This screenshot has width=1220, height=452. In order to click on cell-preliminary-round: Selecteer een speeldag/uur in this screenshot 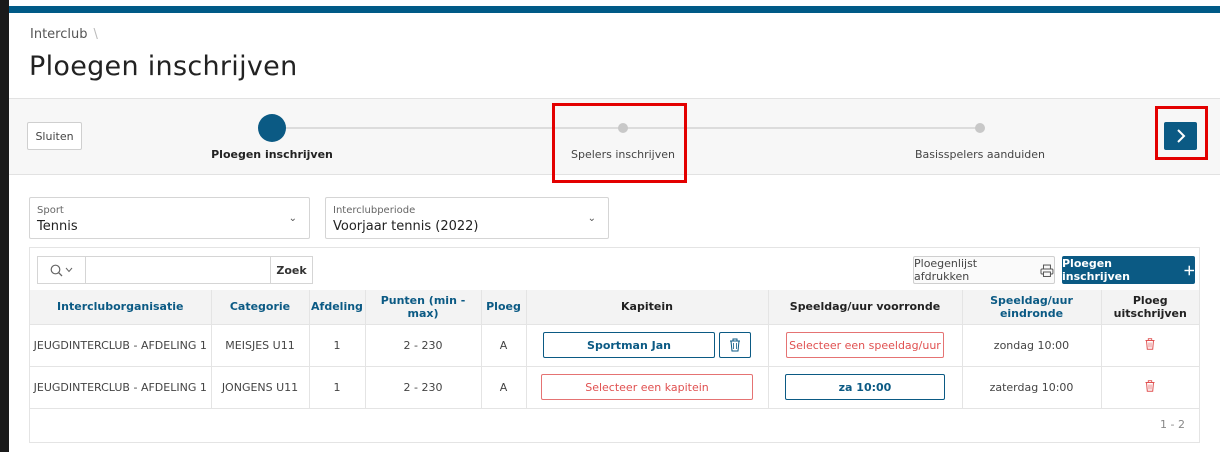, I will do `click(865, 345)`.